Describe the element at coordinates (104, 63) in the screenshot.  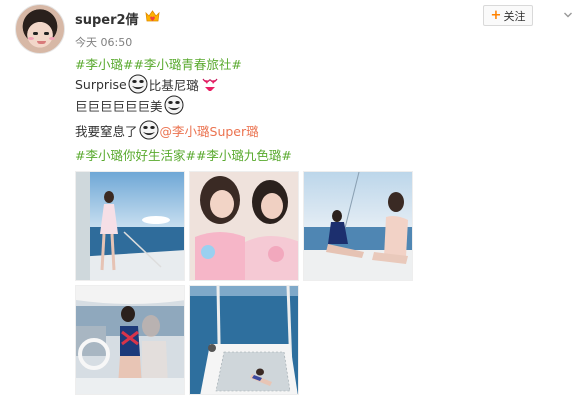
I see `hashtag-link: #李小璐#` at that location.